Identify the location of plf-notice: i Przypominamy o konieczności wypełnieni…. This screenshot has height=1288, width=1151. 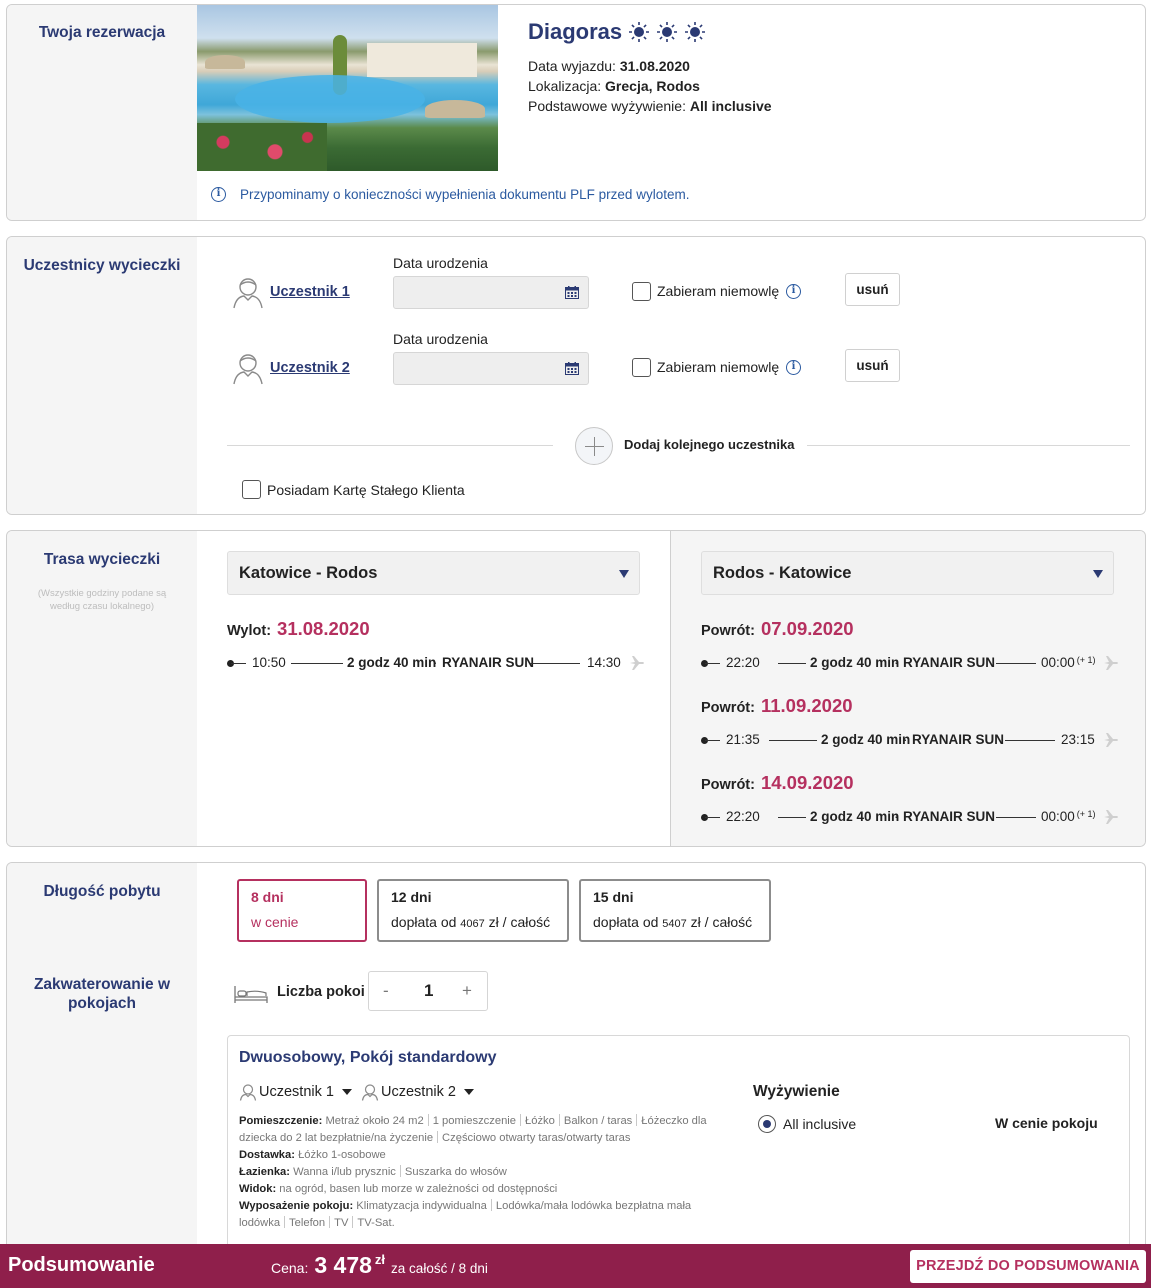
(450, 194).